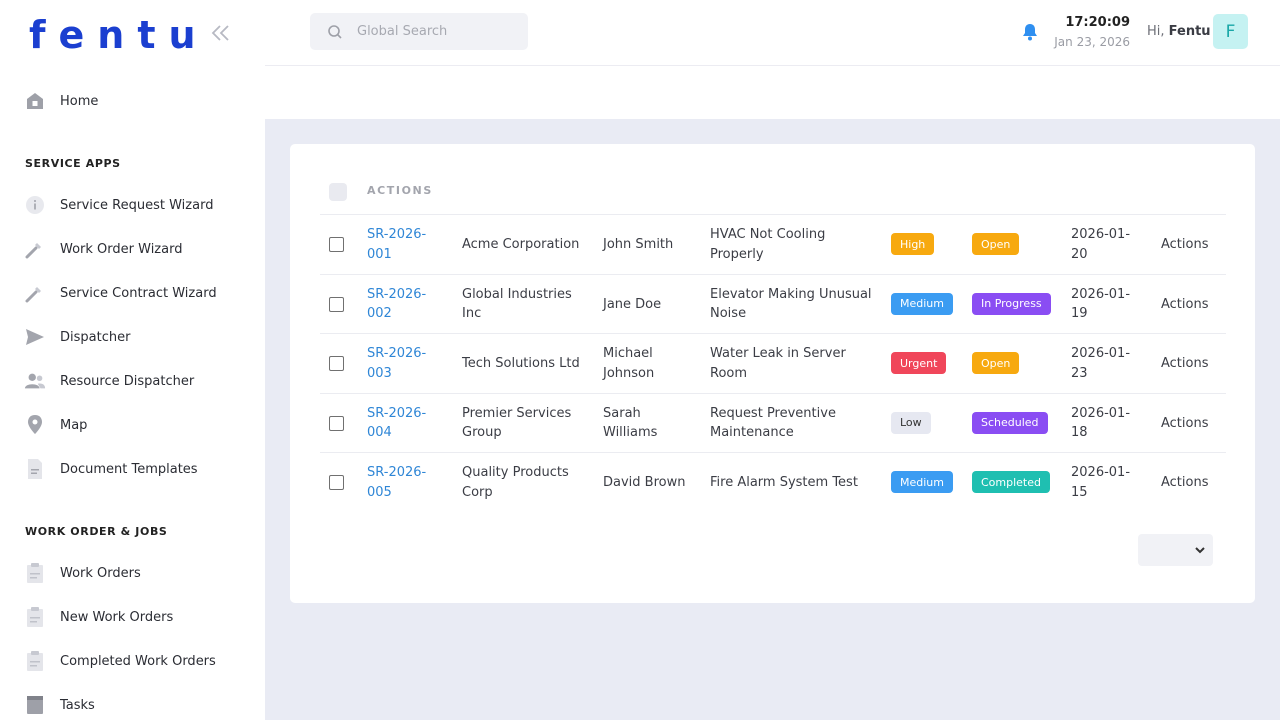 The height and width of the screenshot is (720, 1280). What do you see at coordinates (1011, 482) in the screenshot?
I see `status-badge: Completed` at bounding box center [1011, 482].